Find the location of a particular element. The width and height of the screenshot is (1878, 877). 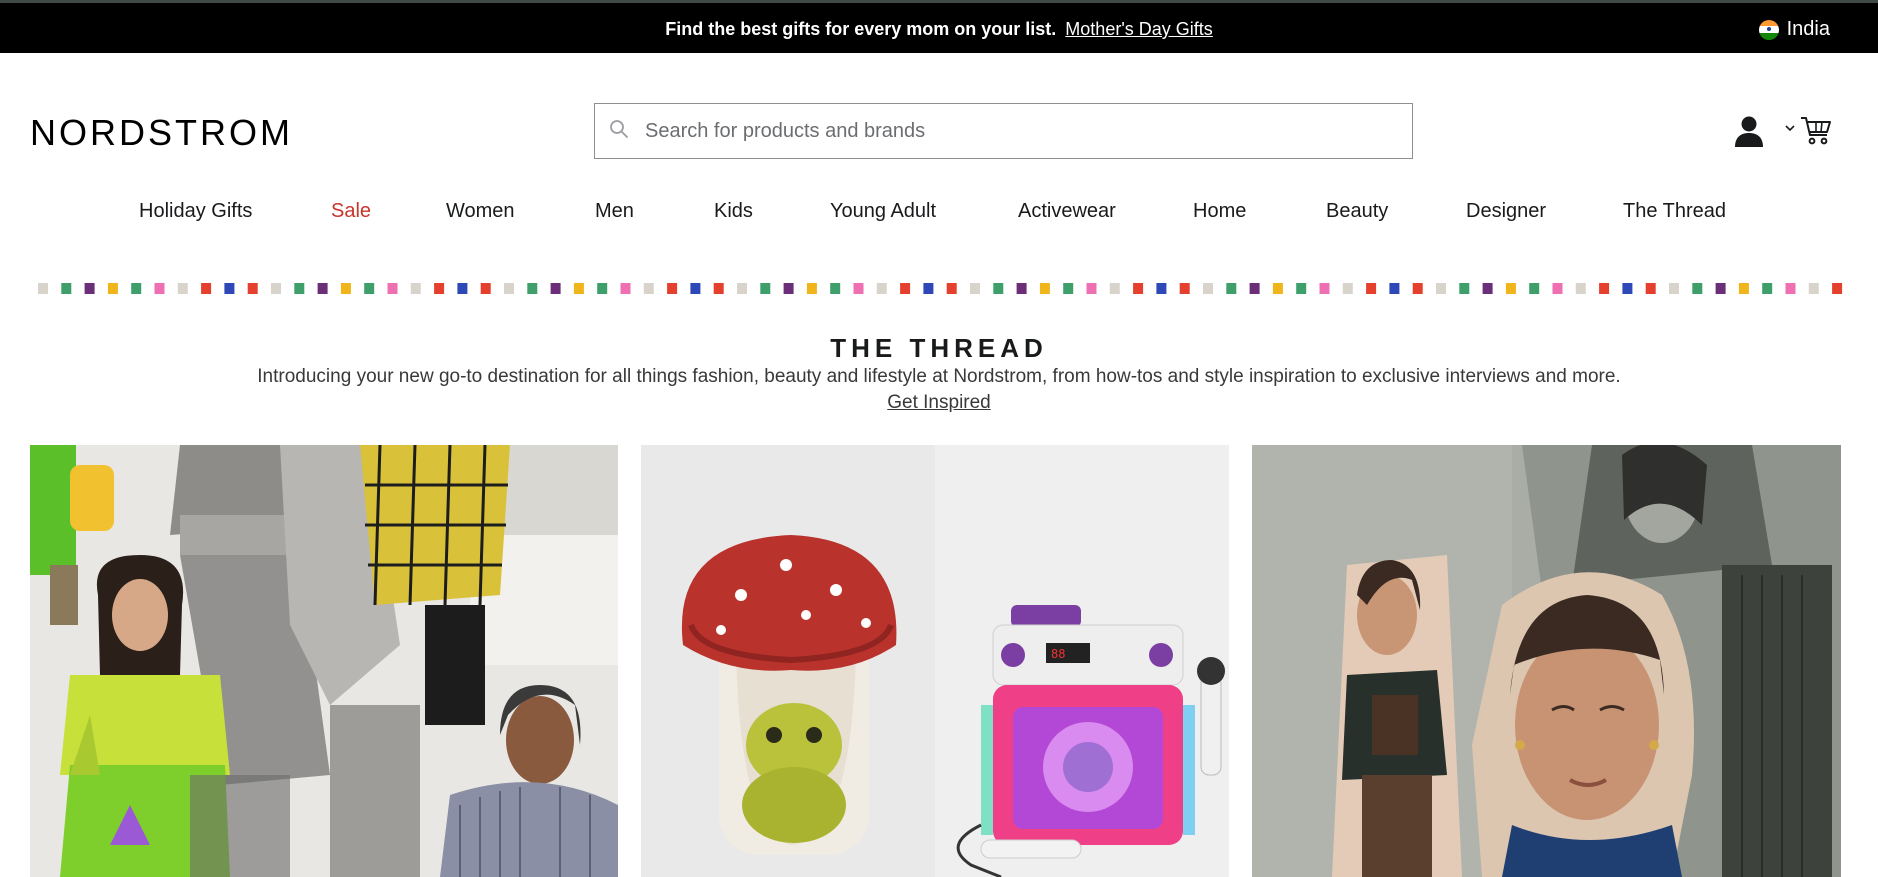

nav-item-sale: Sale is located at coordinates (351, 211).